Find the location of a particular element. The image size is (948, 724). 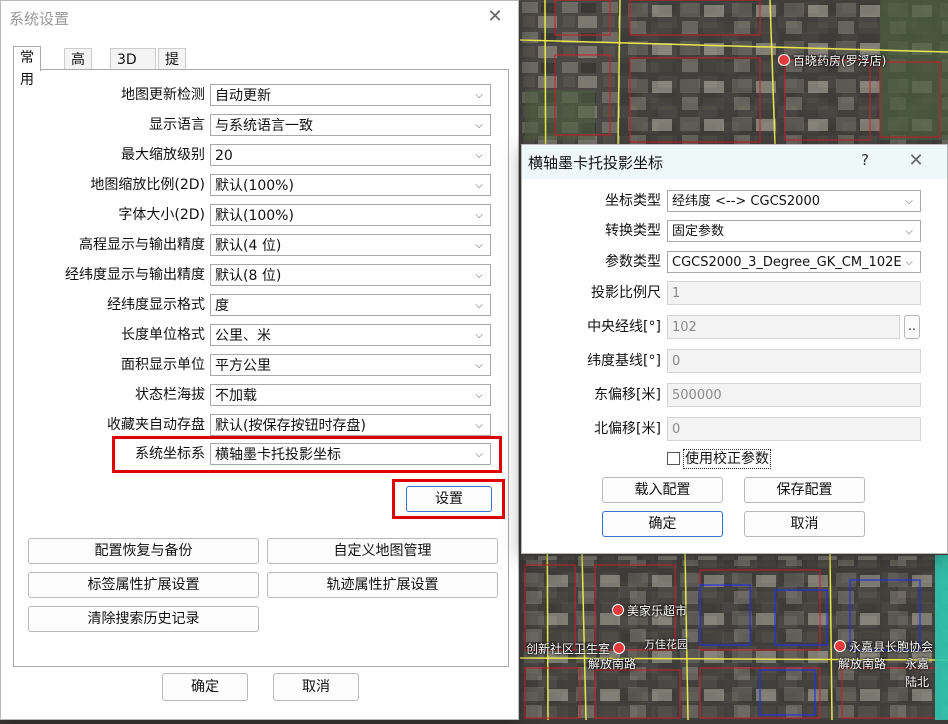

row-label-latlon-format: 经纬度显示格式 is located at coordinates (156, 305).